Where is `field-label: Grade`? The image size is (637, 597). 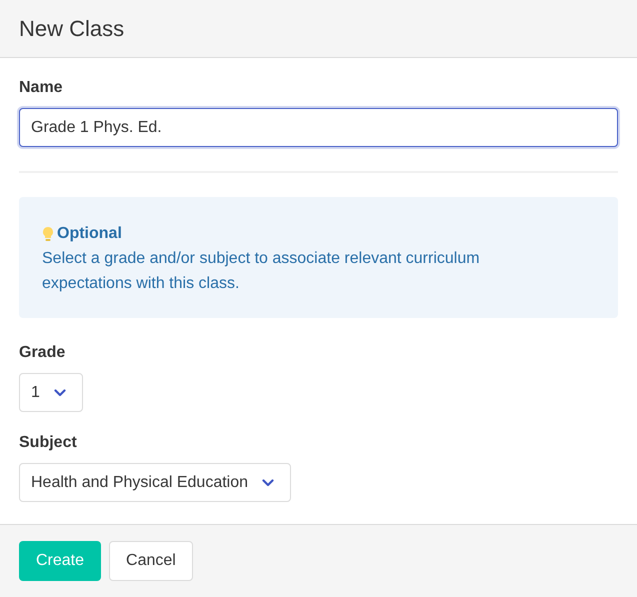
field-label: Grade is located at coordinates (42, 353).